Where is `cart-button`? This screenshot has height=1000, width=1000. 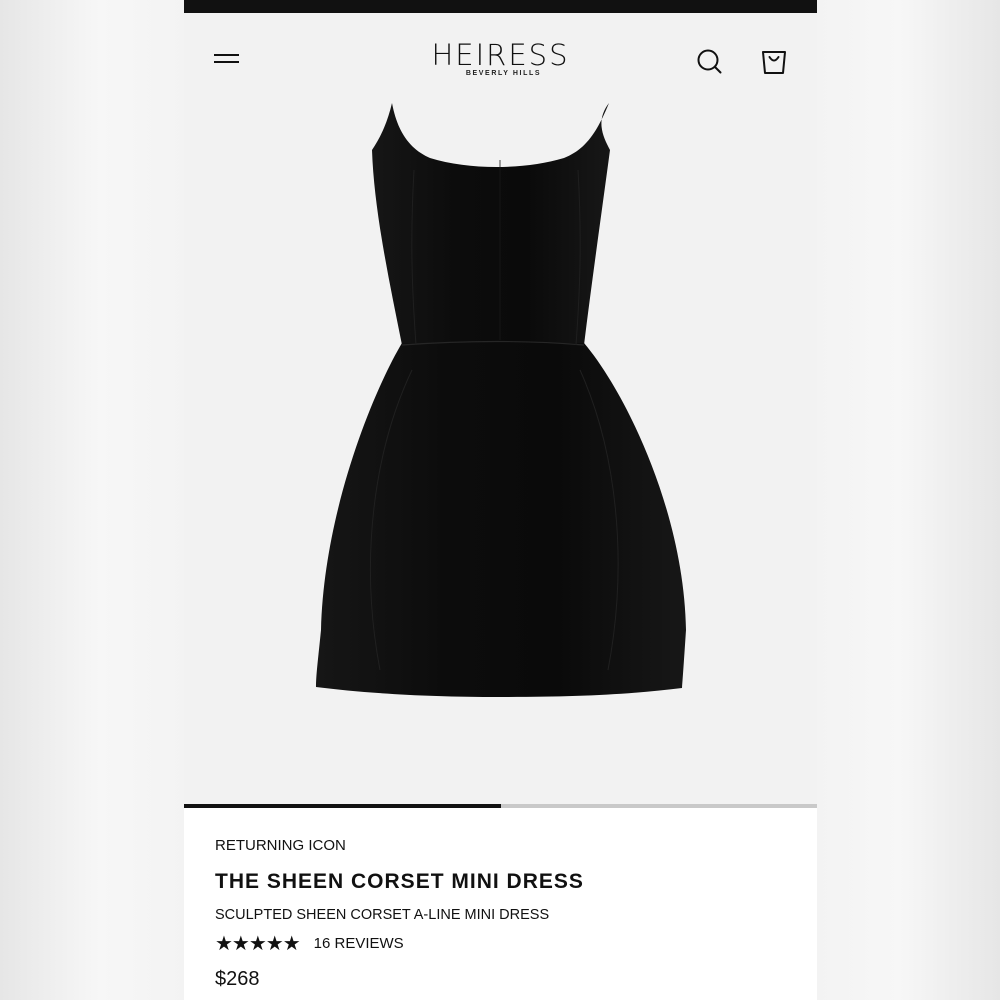
cart-button is located at coordinates (774, 62).